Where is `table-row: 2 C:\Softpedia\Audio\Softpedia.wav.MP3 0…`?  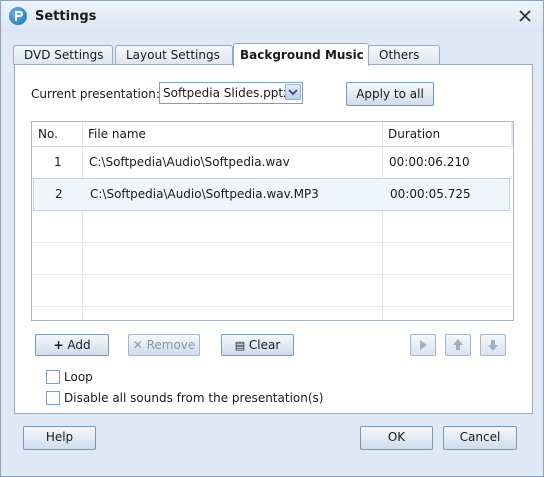 table-row: 2 C:\Softpedia\Audio\Softpedia.wav.MP3 0… is located at coordinates (271, 194).